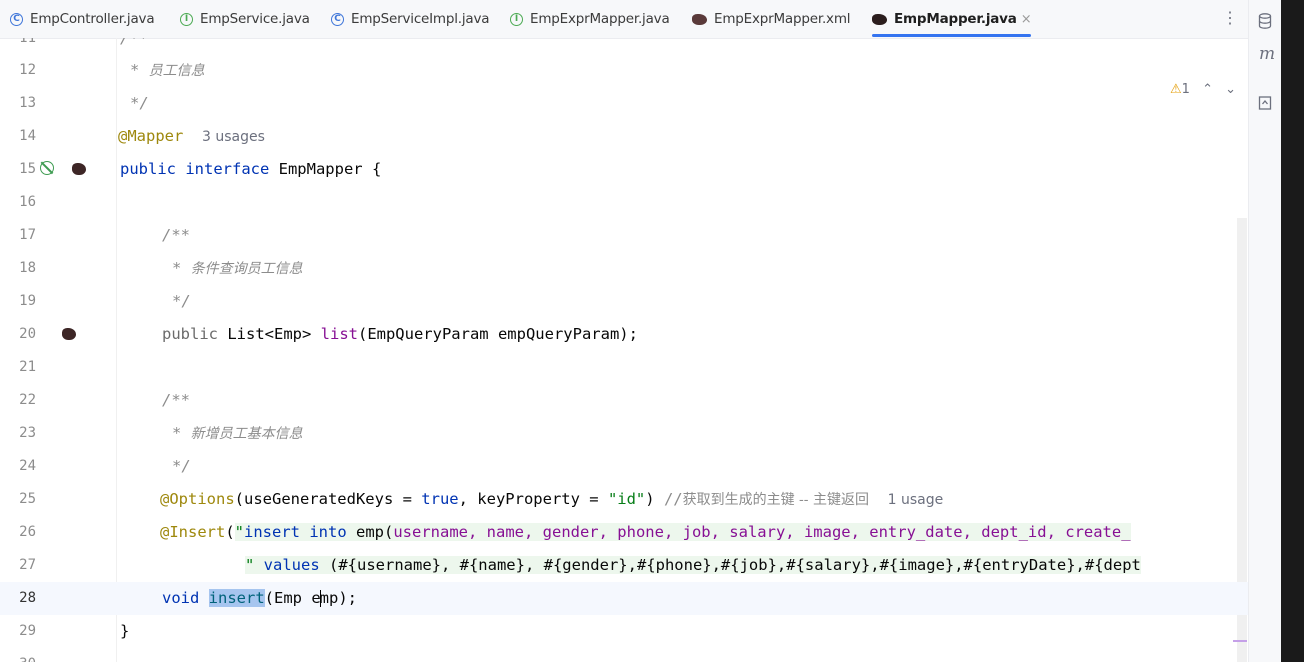 The image size is (1304, 662). Describe the element at coordinates (624, 169) in the screenshot. I see `code-line: 15 public interface EmpMapper {` at that location.